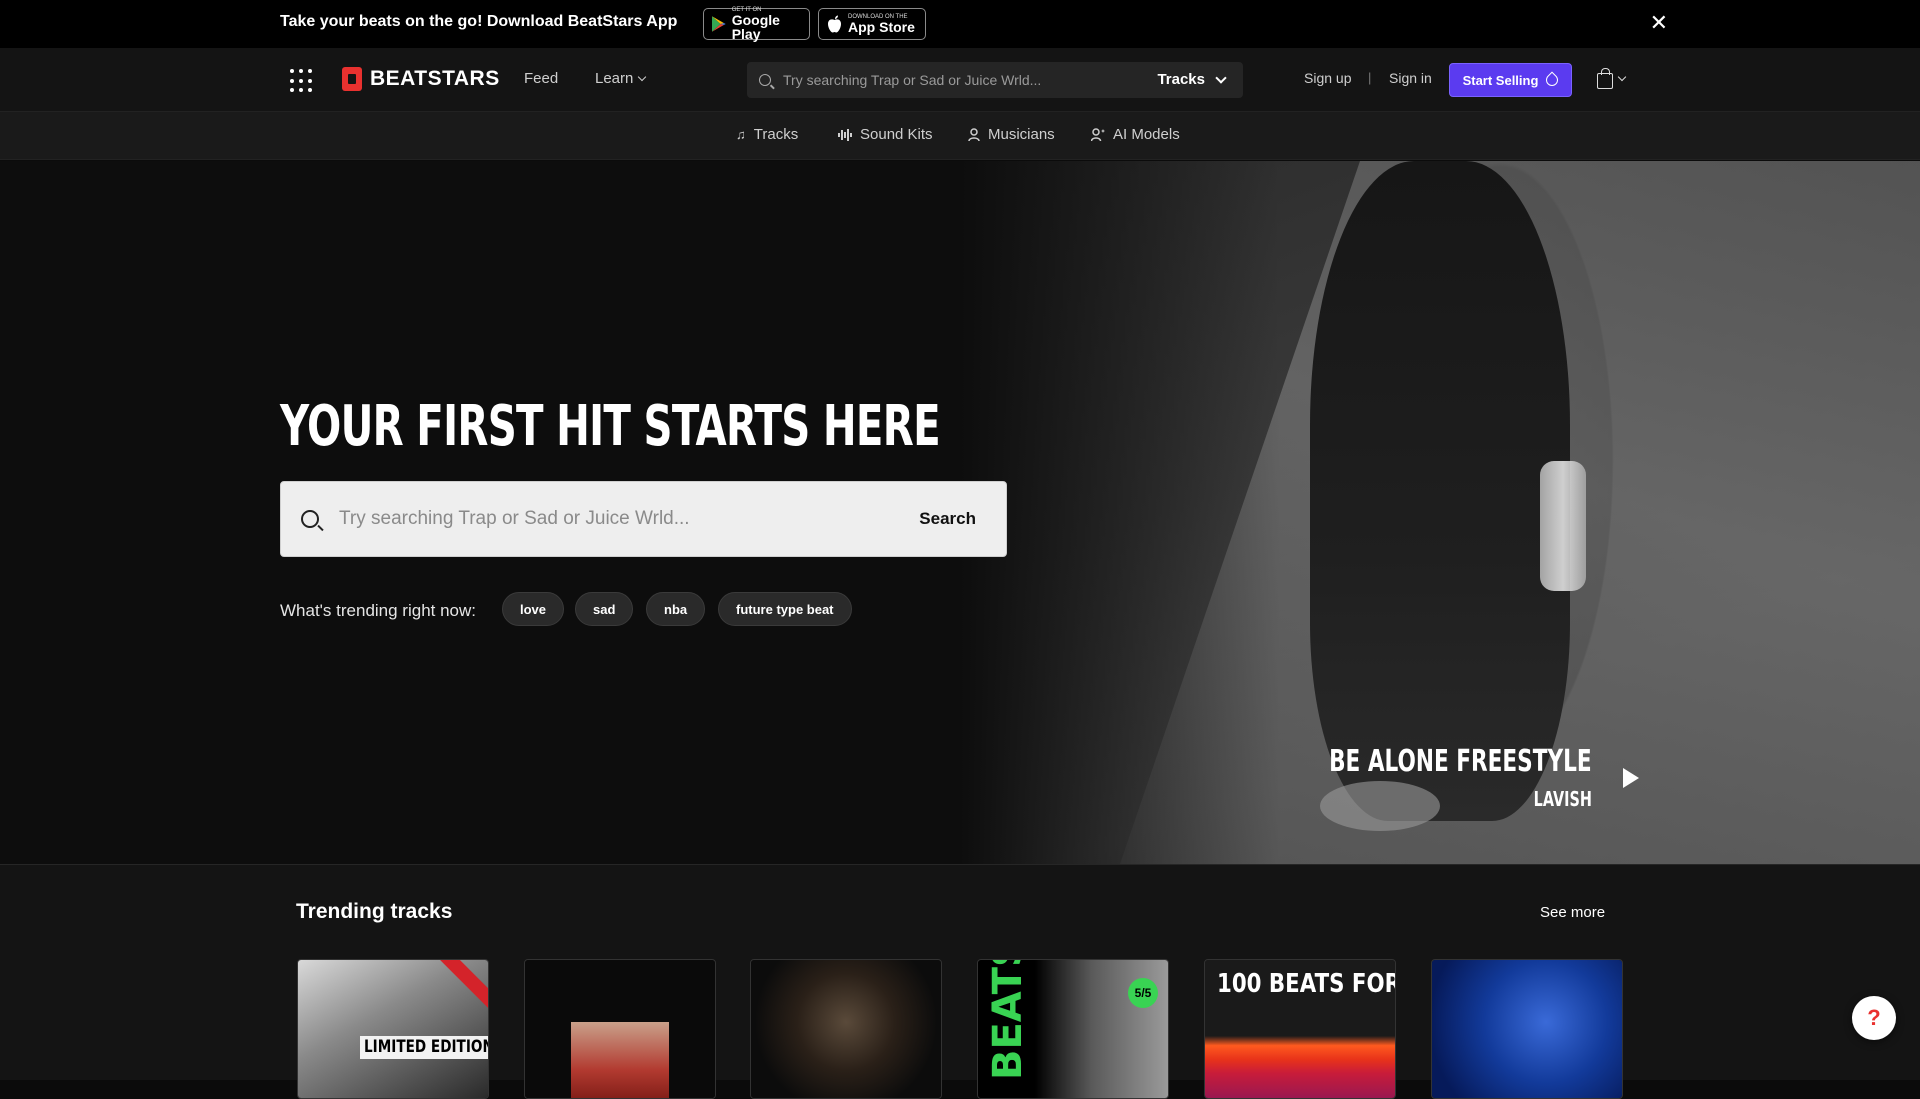  Describe the element at coordinates (676, 609) in the screenshot. I see `trending-chip-nba: nba` at that location.